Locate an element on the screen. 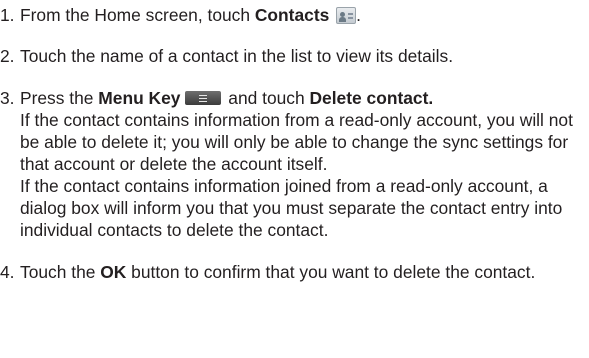 The height and width of the screenshot is (358, 589). menu-key-icon is located at coordinates (203, 98).